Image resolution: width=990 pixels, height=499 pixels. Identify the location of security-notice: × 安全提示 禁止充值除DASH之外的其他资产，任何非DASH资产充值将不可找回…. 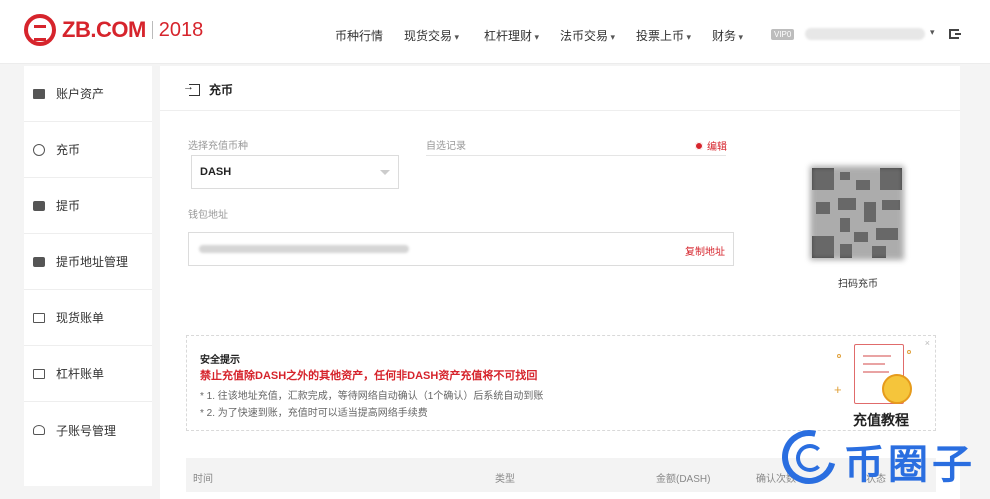
(561, 383).